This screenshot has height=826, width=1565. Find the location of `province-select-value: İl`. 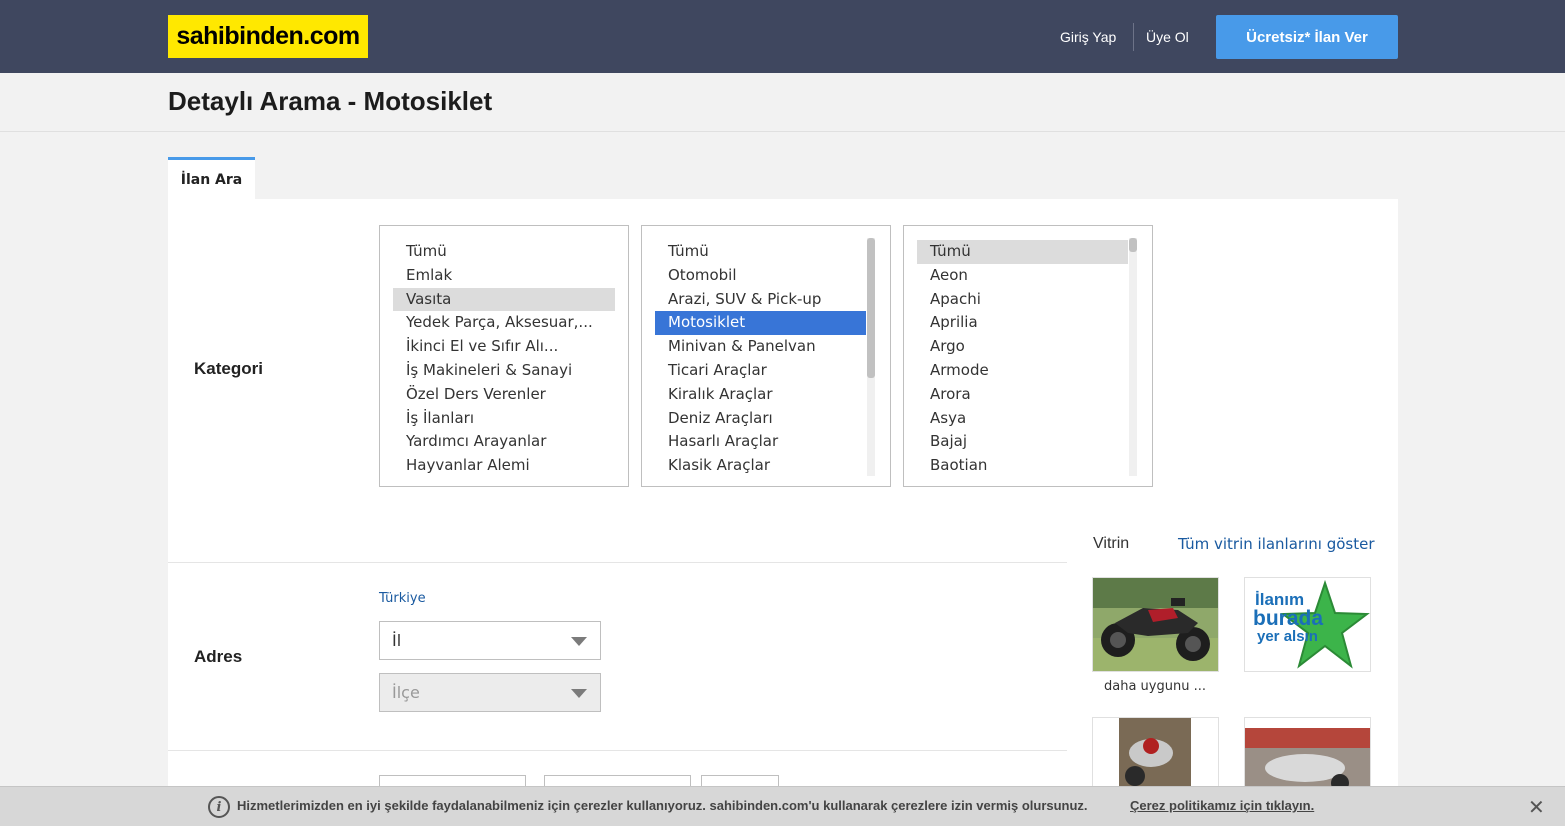

province-select-value: İl is located at coordinates (397, 640).